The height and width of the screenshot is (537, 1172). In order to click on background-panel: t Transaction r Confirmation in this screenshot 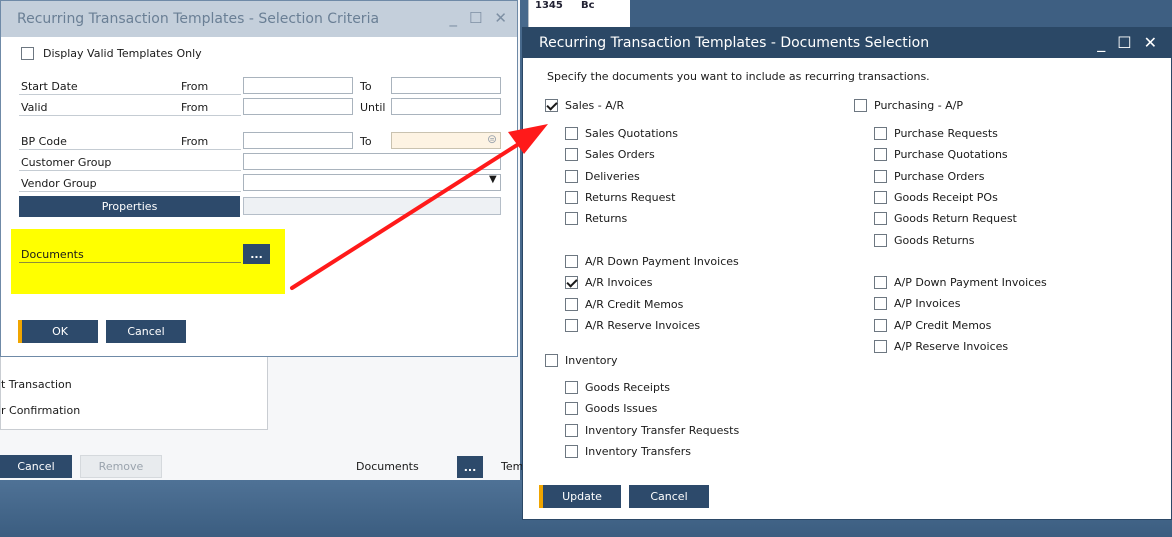, I will do `click(134, 392)`.